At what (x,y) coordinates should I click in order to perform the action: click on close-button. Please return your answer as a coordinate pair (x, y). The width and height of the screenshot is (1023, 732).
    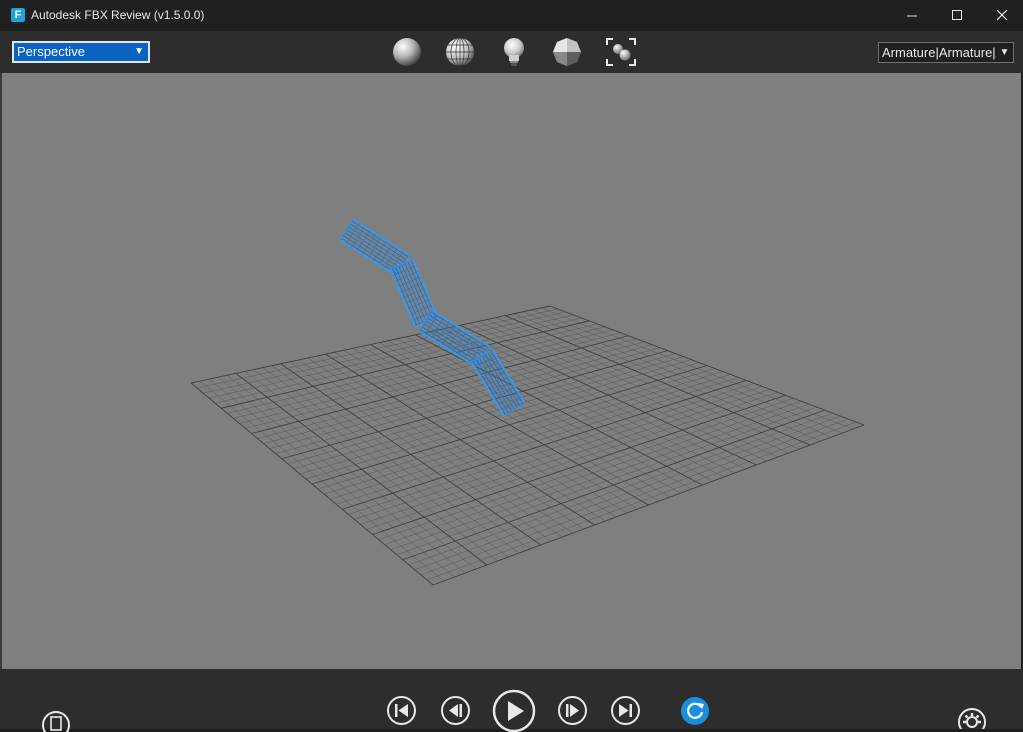
    Looking at the image, I should click on (1001, 15).